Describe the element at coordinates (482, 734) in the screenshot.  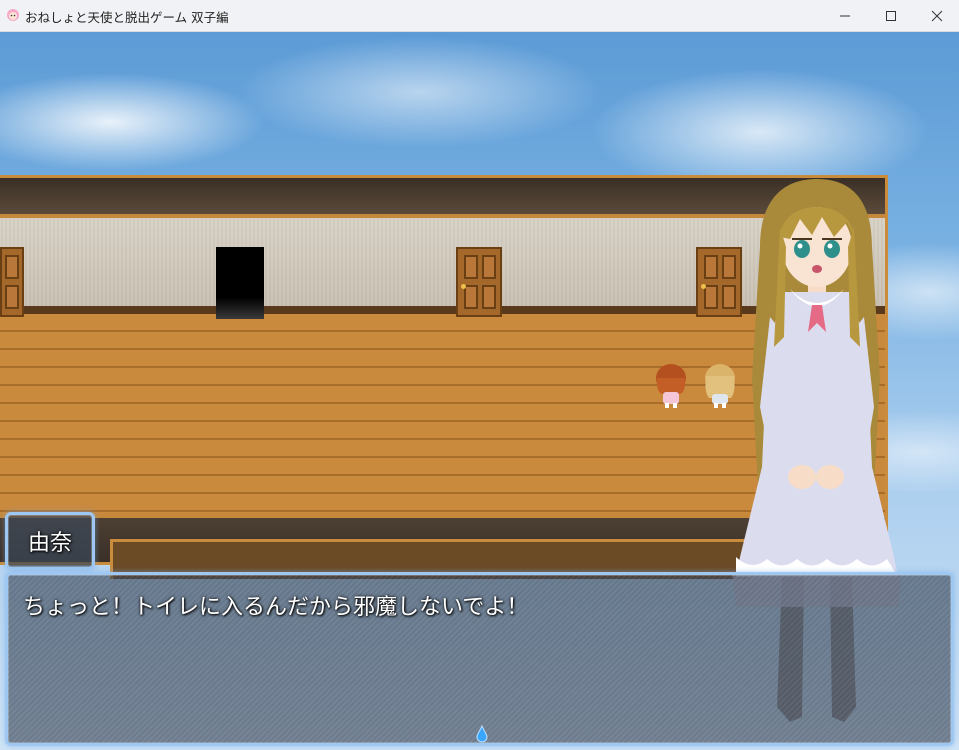
I see `continue-arrow-icon` at that location.